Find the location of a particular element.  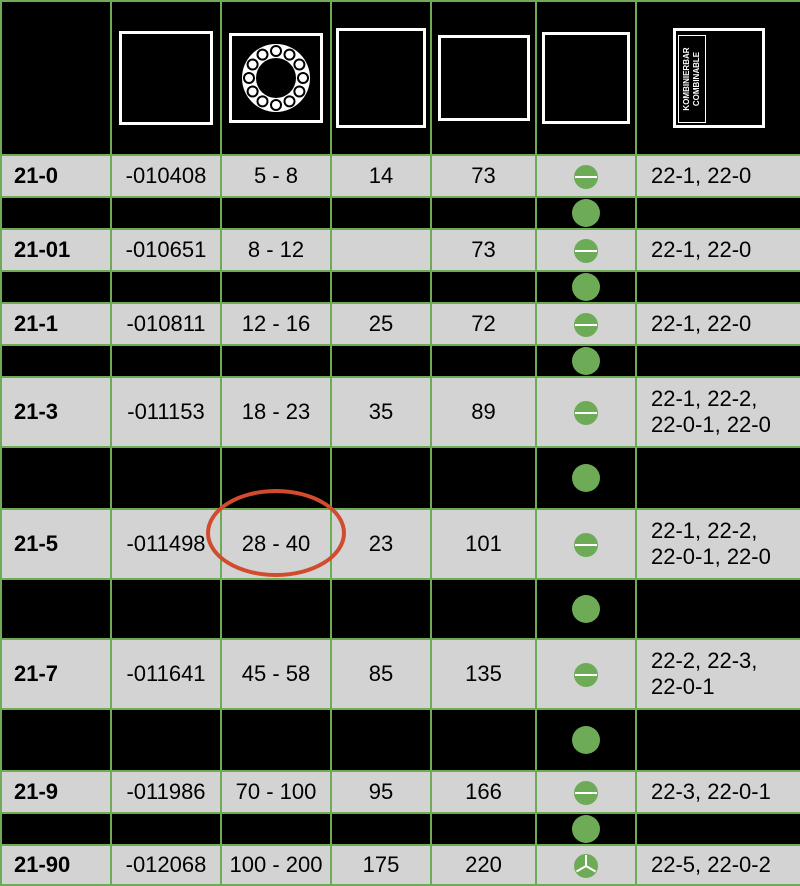

type-cell: 21-5 is located at coordinates (56, 544).